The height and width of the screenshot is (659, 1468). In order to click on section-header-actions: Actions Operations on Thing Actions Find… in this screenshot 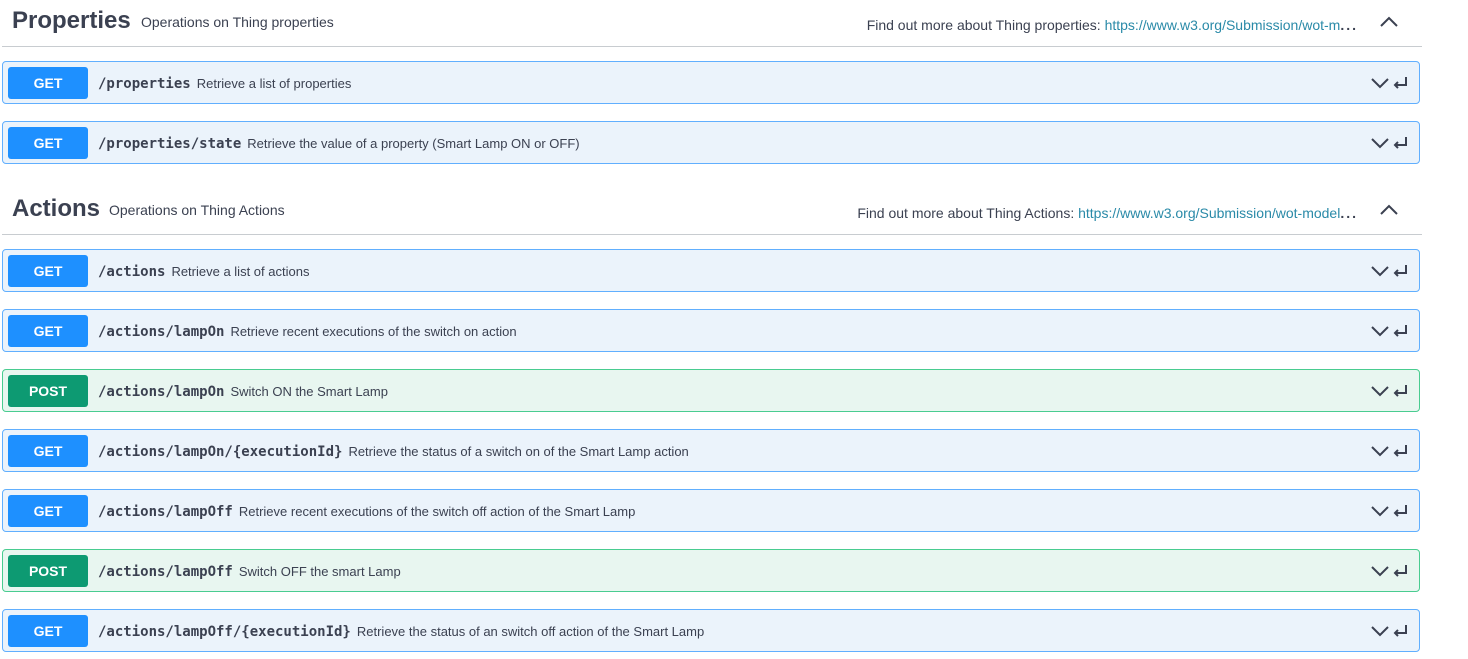, I will do `click(712, 212)`.